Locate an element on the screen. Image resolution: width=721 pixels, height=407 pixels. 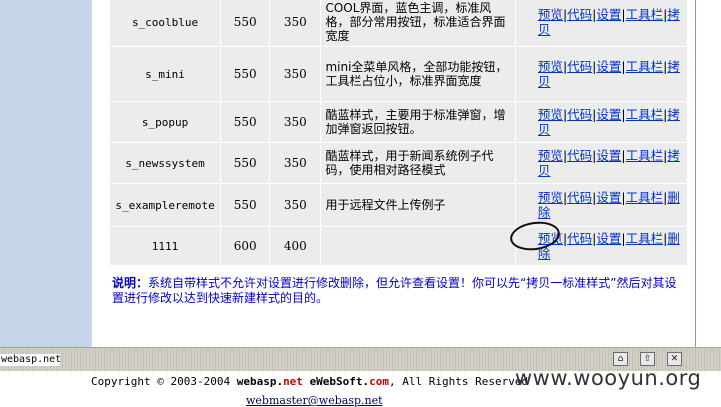
style-name-cell: s_popup is located at coordinates (165, 122).